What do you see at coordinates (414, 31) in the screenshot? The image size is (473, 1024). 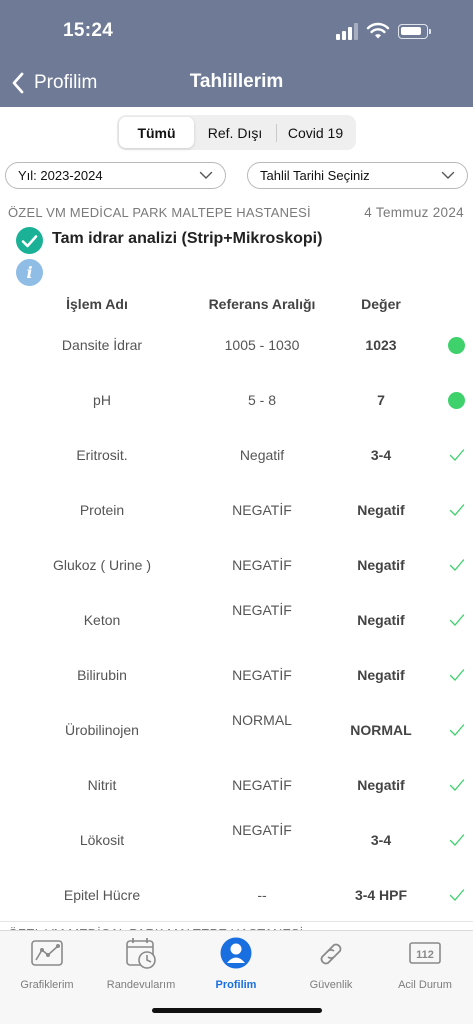 I see `battery-icon` at bounding box center [414, 31].